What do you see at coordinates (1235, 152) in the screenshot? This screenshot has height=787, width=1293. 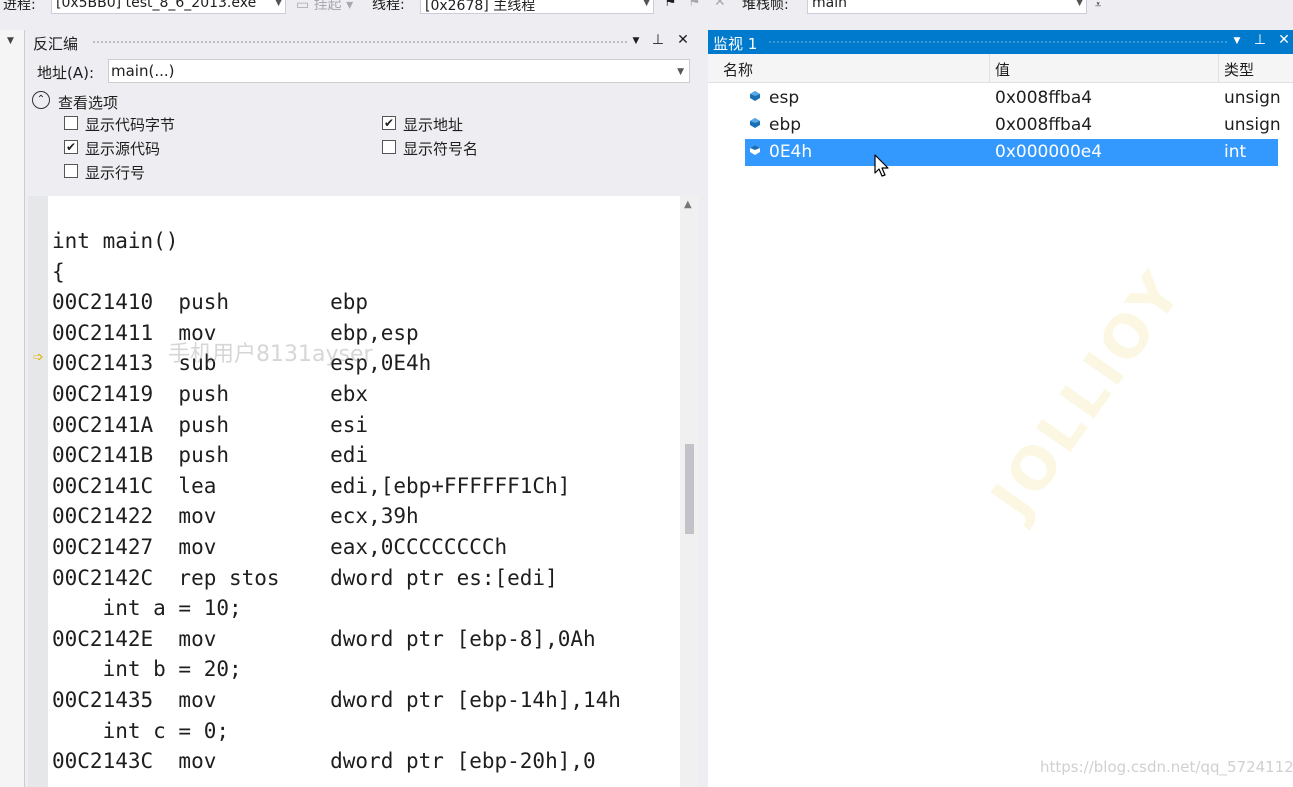 I see `watch-type: int` at bounding box center [1235, 152].